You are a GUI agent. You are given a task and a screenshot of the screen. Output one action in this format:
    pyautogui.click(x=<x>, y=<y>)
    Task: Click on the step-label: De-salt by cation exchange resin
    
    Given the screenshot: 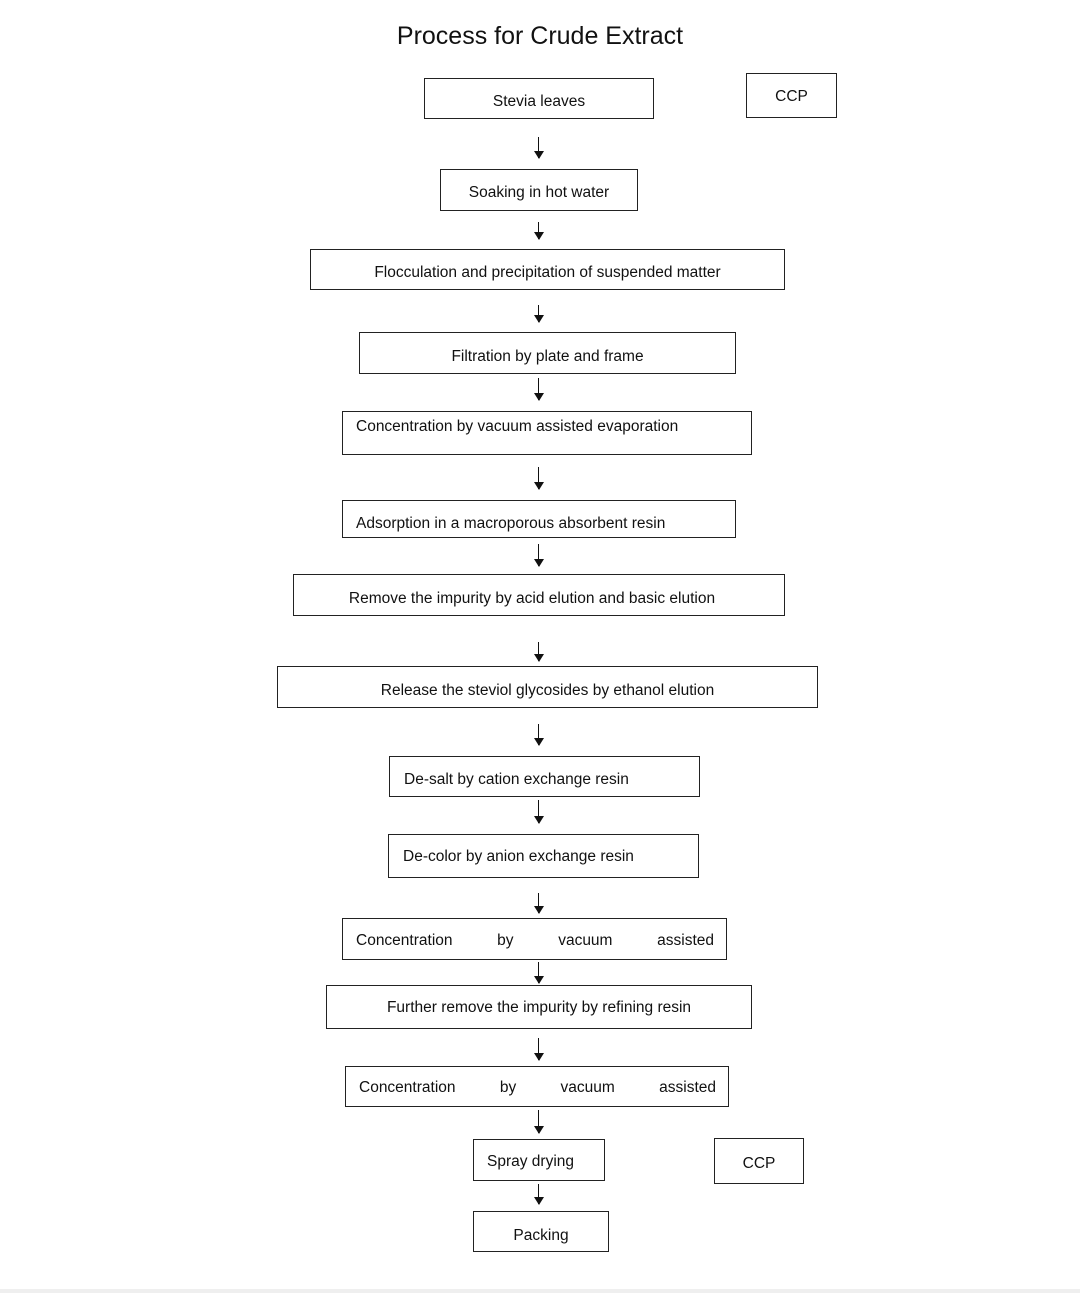 What is the action you would take?
    pyautogui.click(x=516, y=779)
    